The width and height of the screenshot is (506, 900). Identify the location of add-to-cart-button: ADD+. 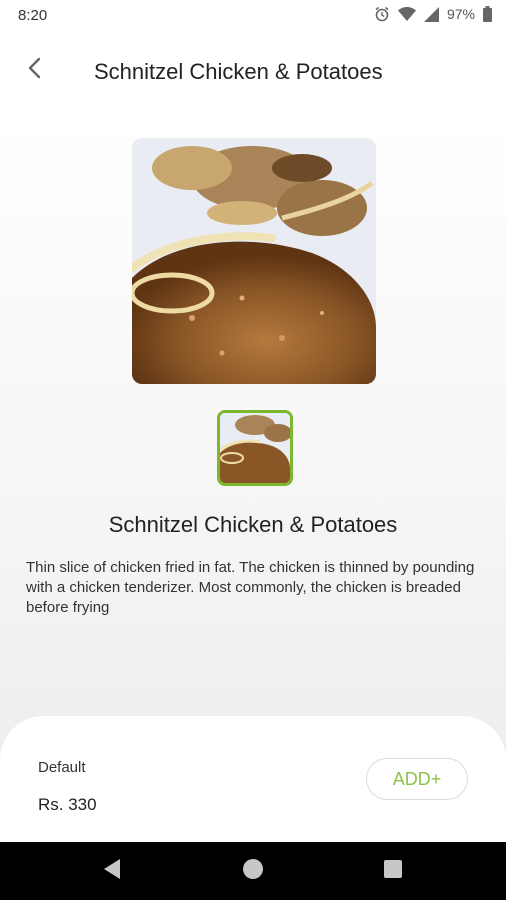
(417, 779).